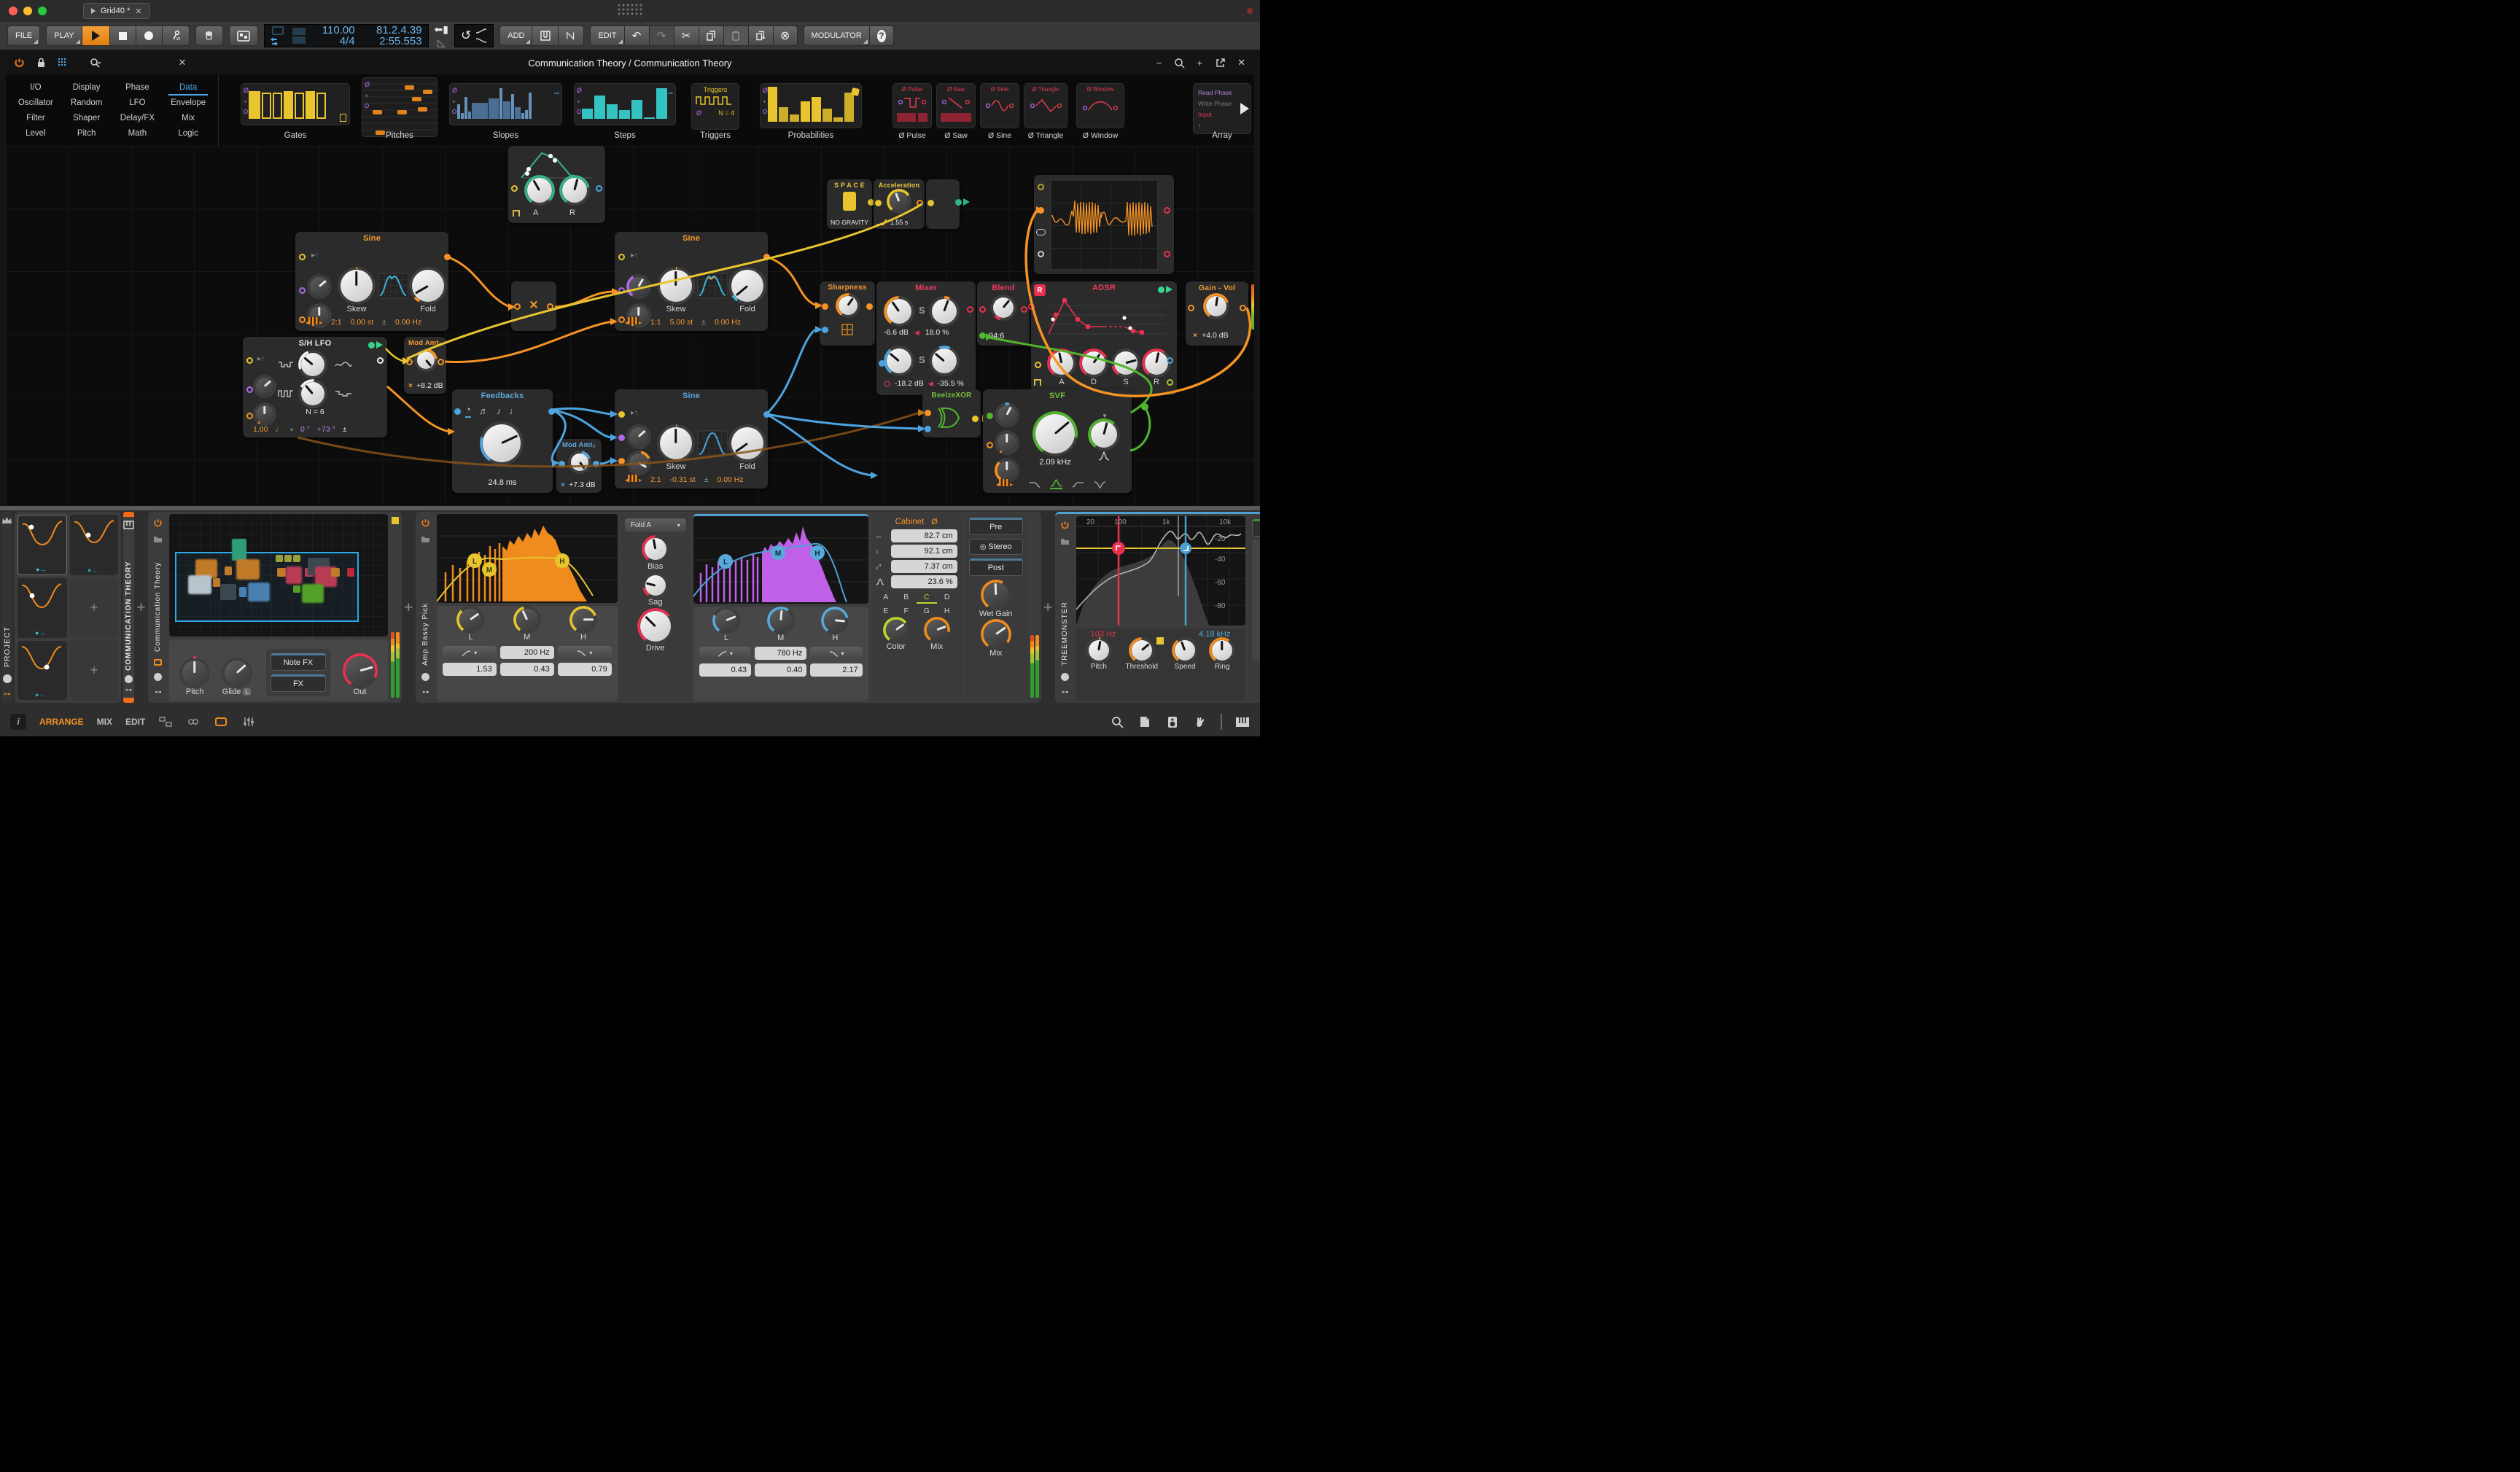 Image resolution: width=2520 pixels, height=1472 pixels. What do you see at coordinates (1093, 363) in the screenshot?
I see `adsr-d-knob` at bounding box center [1093, 363].